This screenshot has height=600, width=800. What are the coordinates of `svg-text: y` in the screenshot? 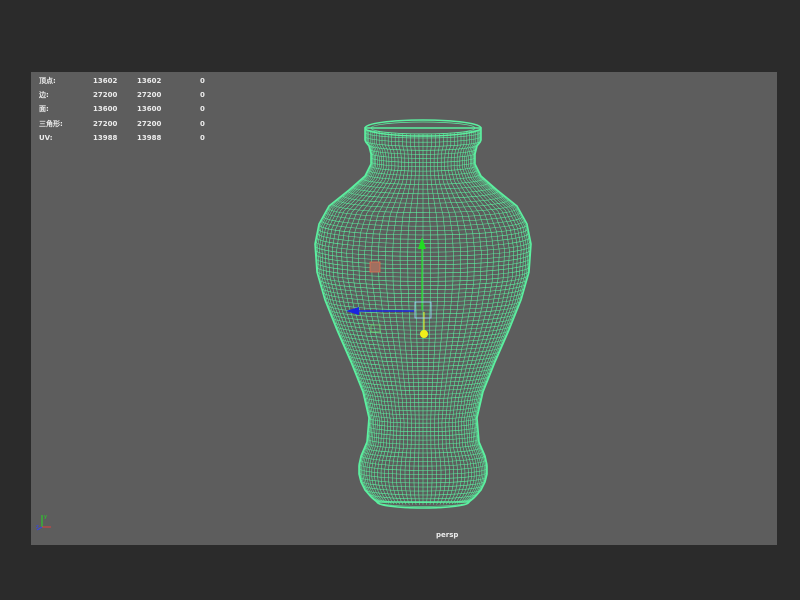 It's located at (45, 517).